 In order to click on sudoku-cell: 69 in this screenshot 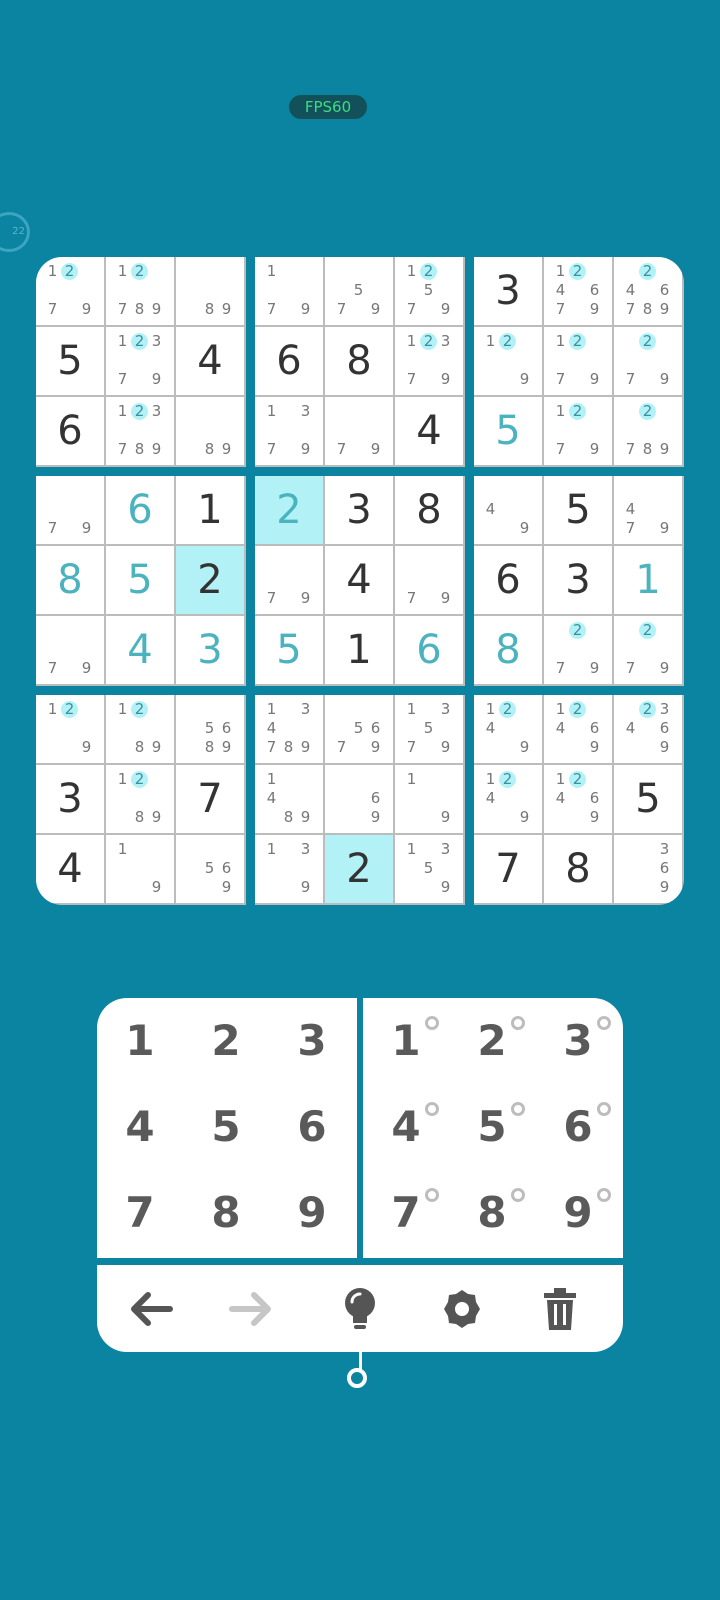, I will do `click(359, 799)`.